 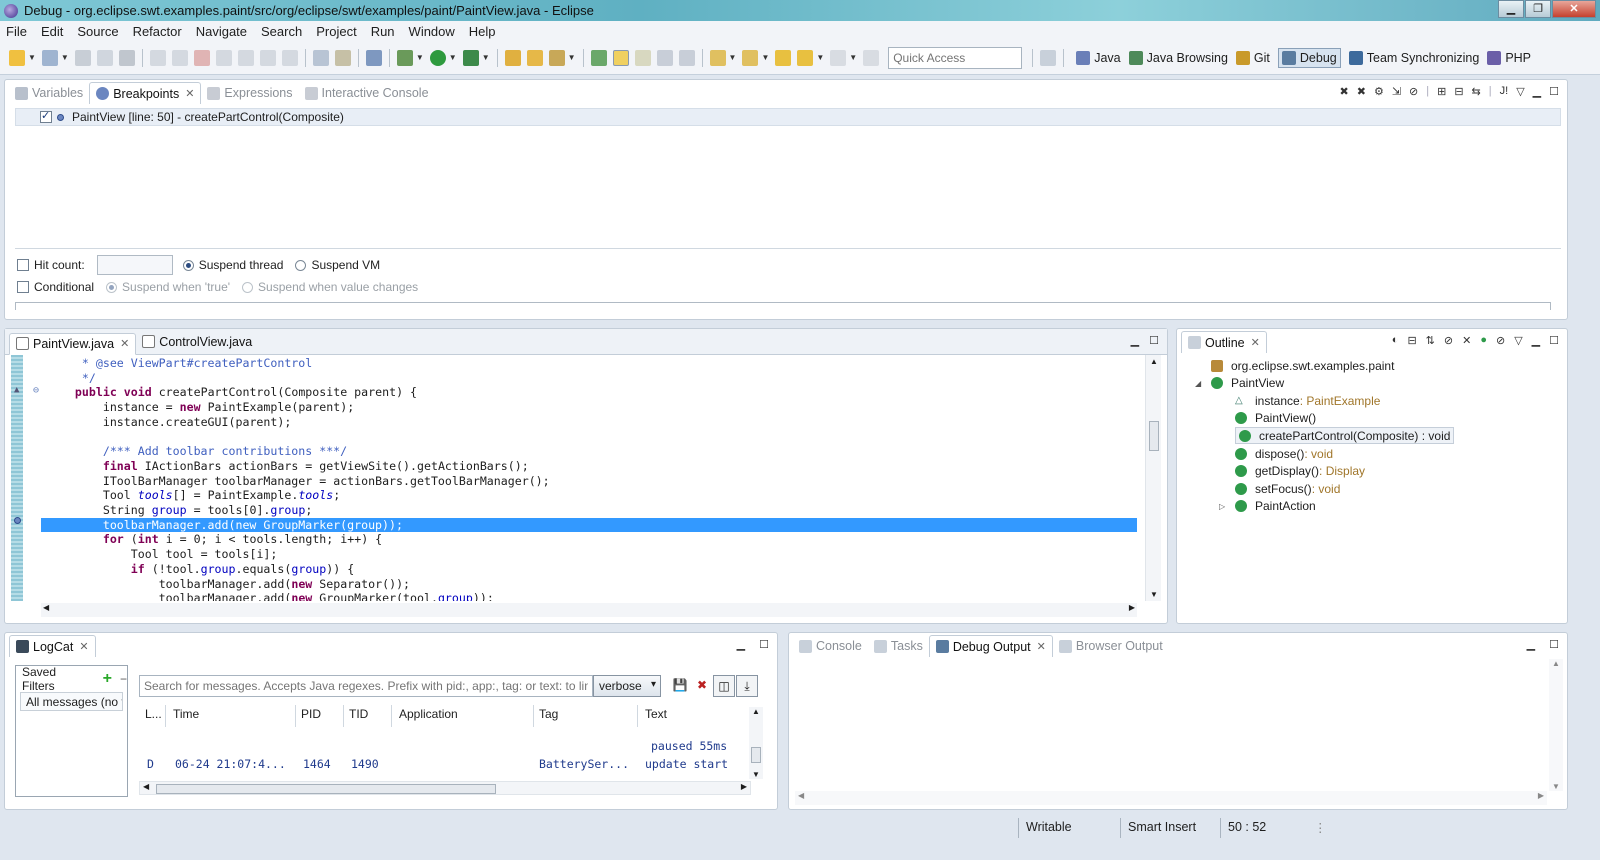 What do you see at coordinates (197, 342) in the screenshot?
I see `tab-controlview: ControlView.java` at bounding box center [197, 342].